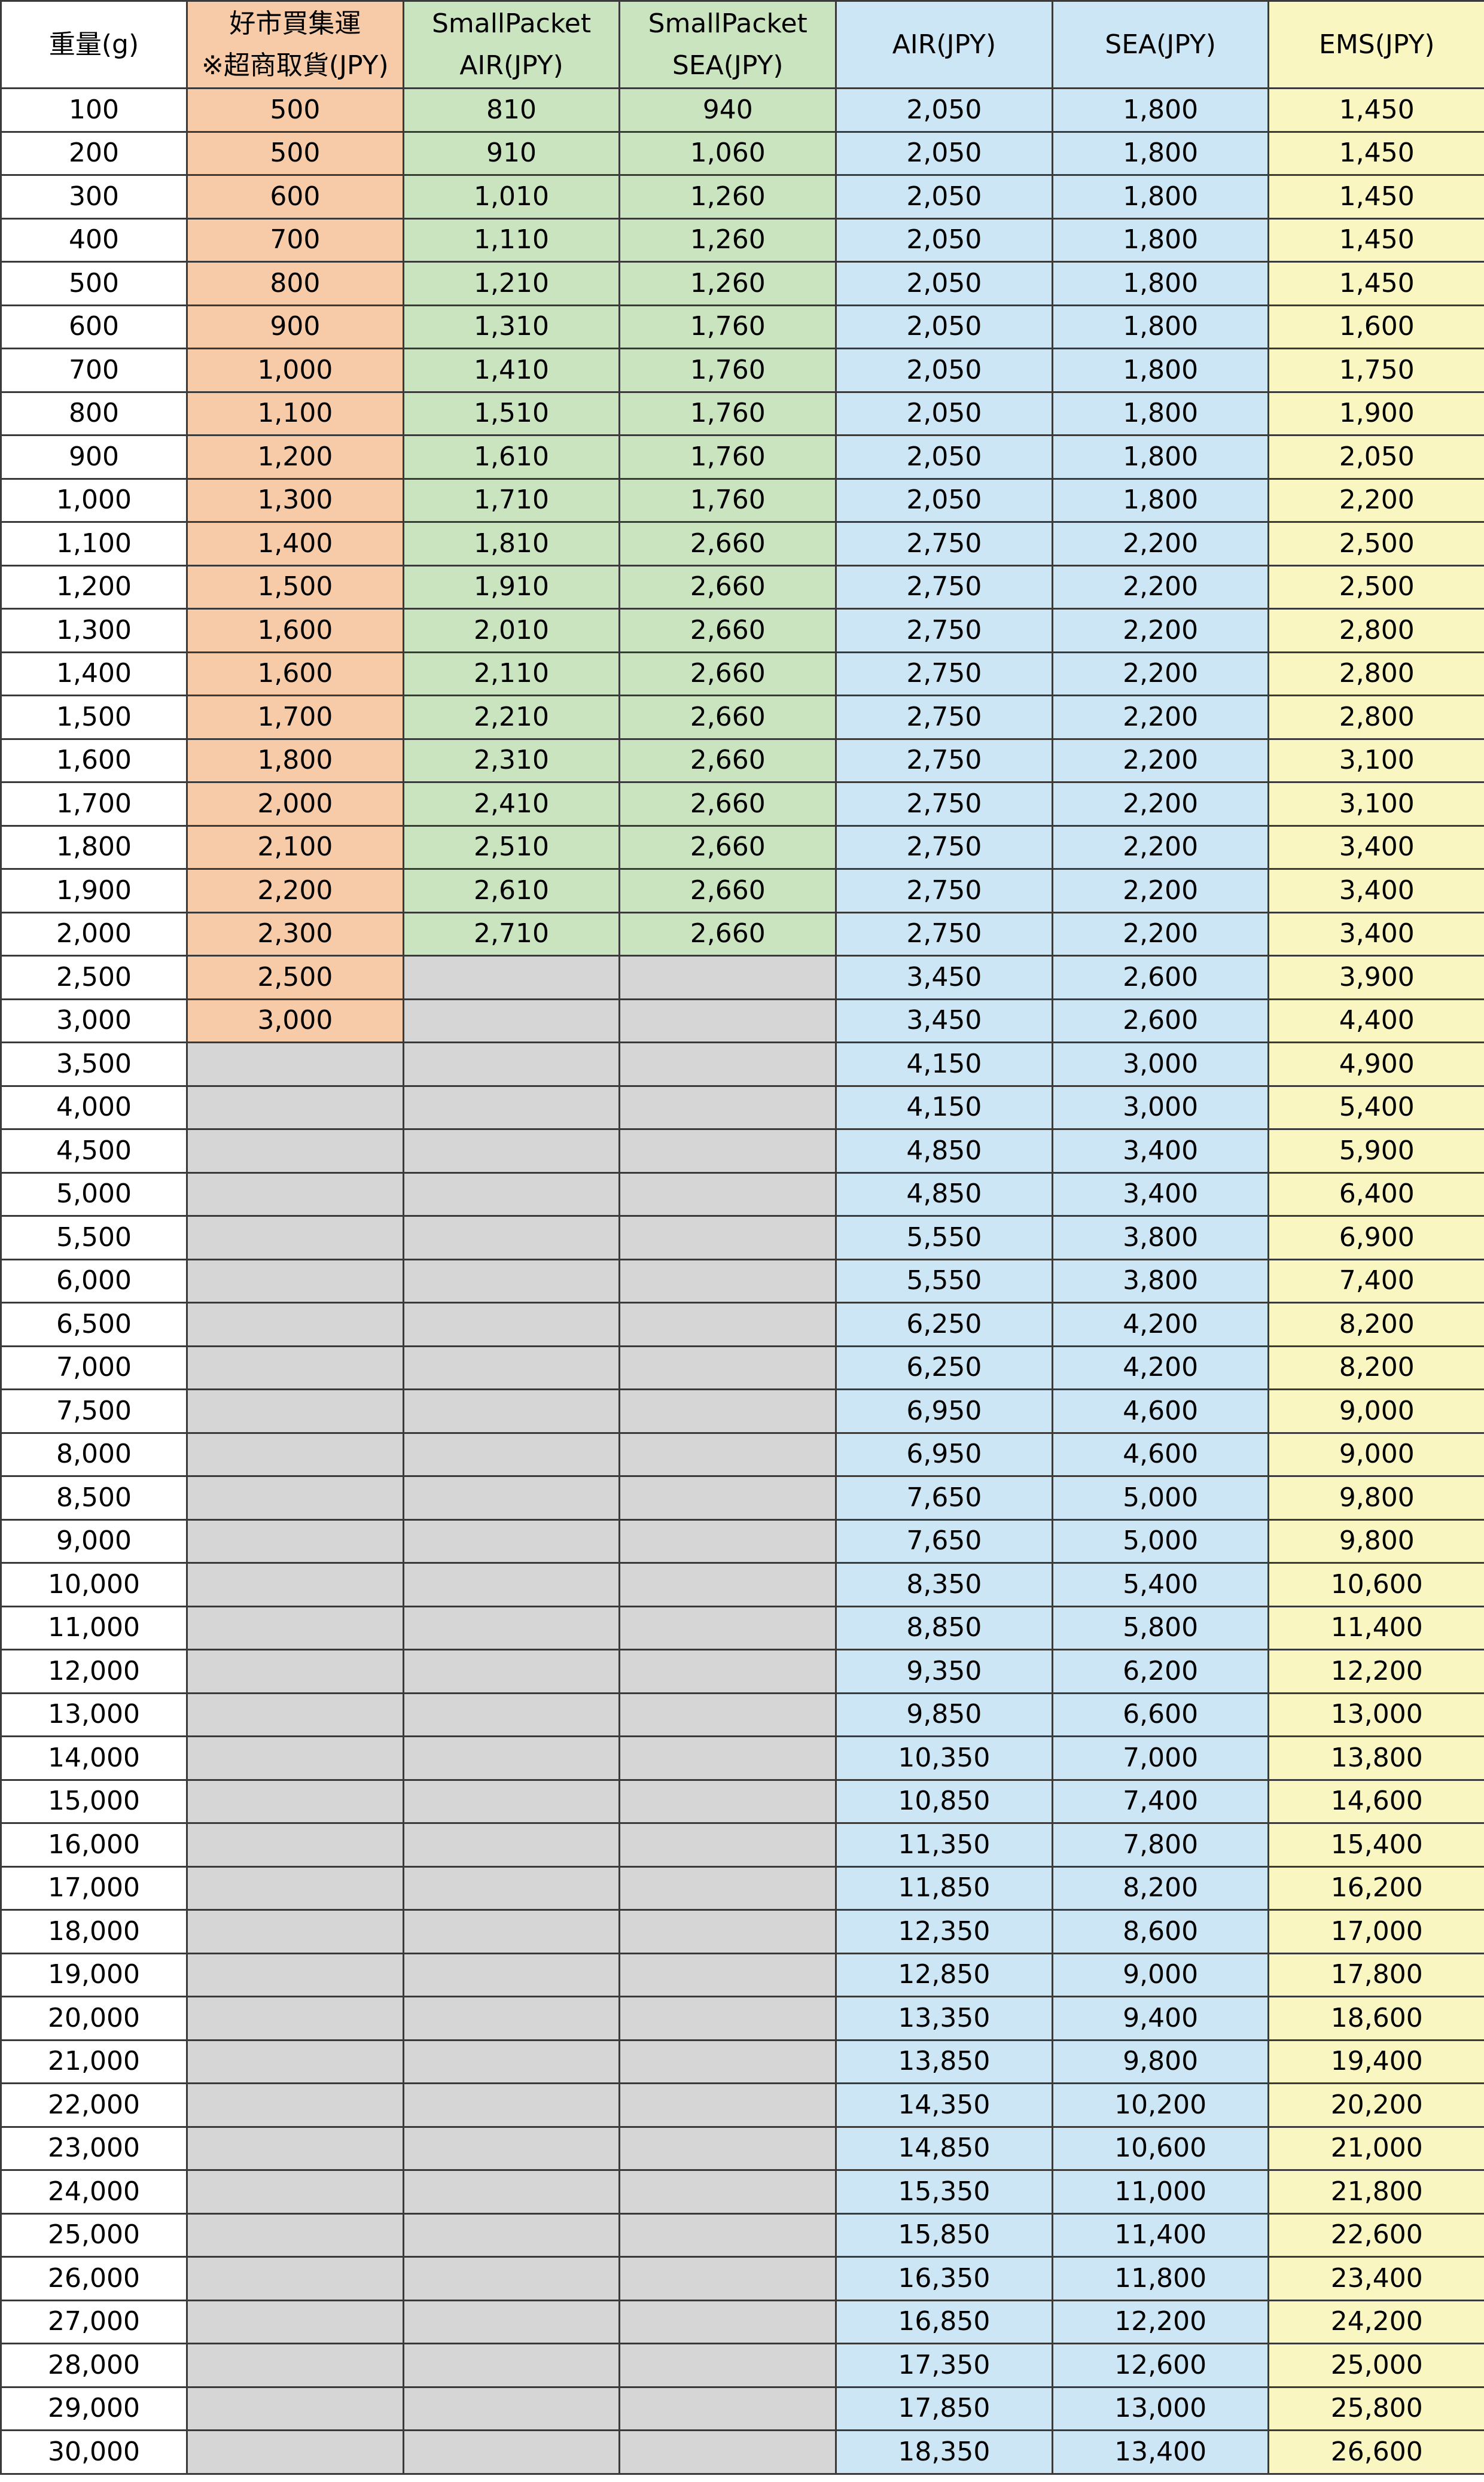 This screenshot has width=1484, height=2482. I want to click on table-row: 1,500 1,700 2,210 2,660 2,750 2,200 2,800, so click(742, 717).